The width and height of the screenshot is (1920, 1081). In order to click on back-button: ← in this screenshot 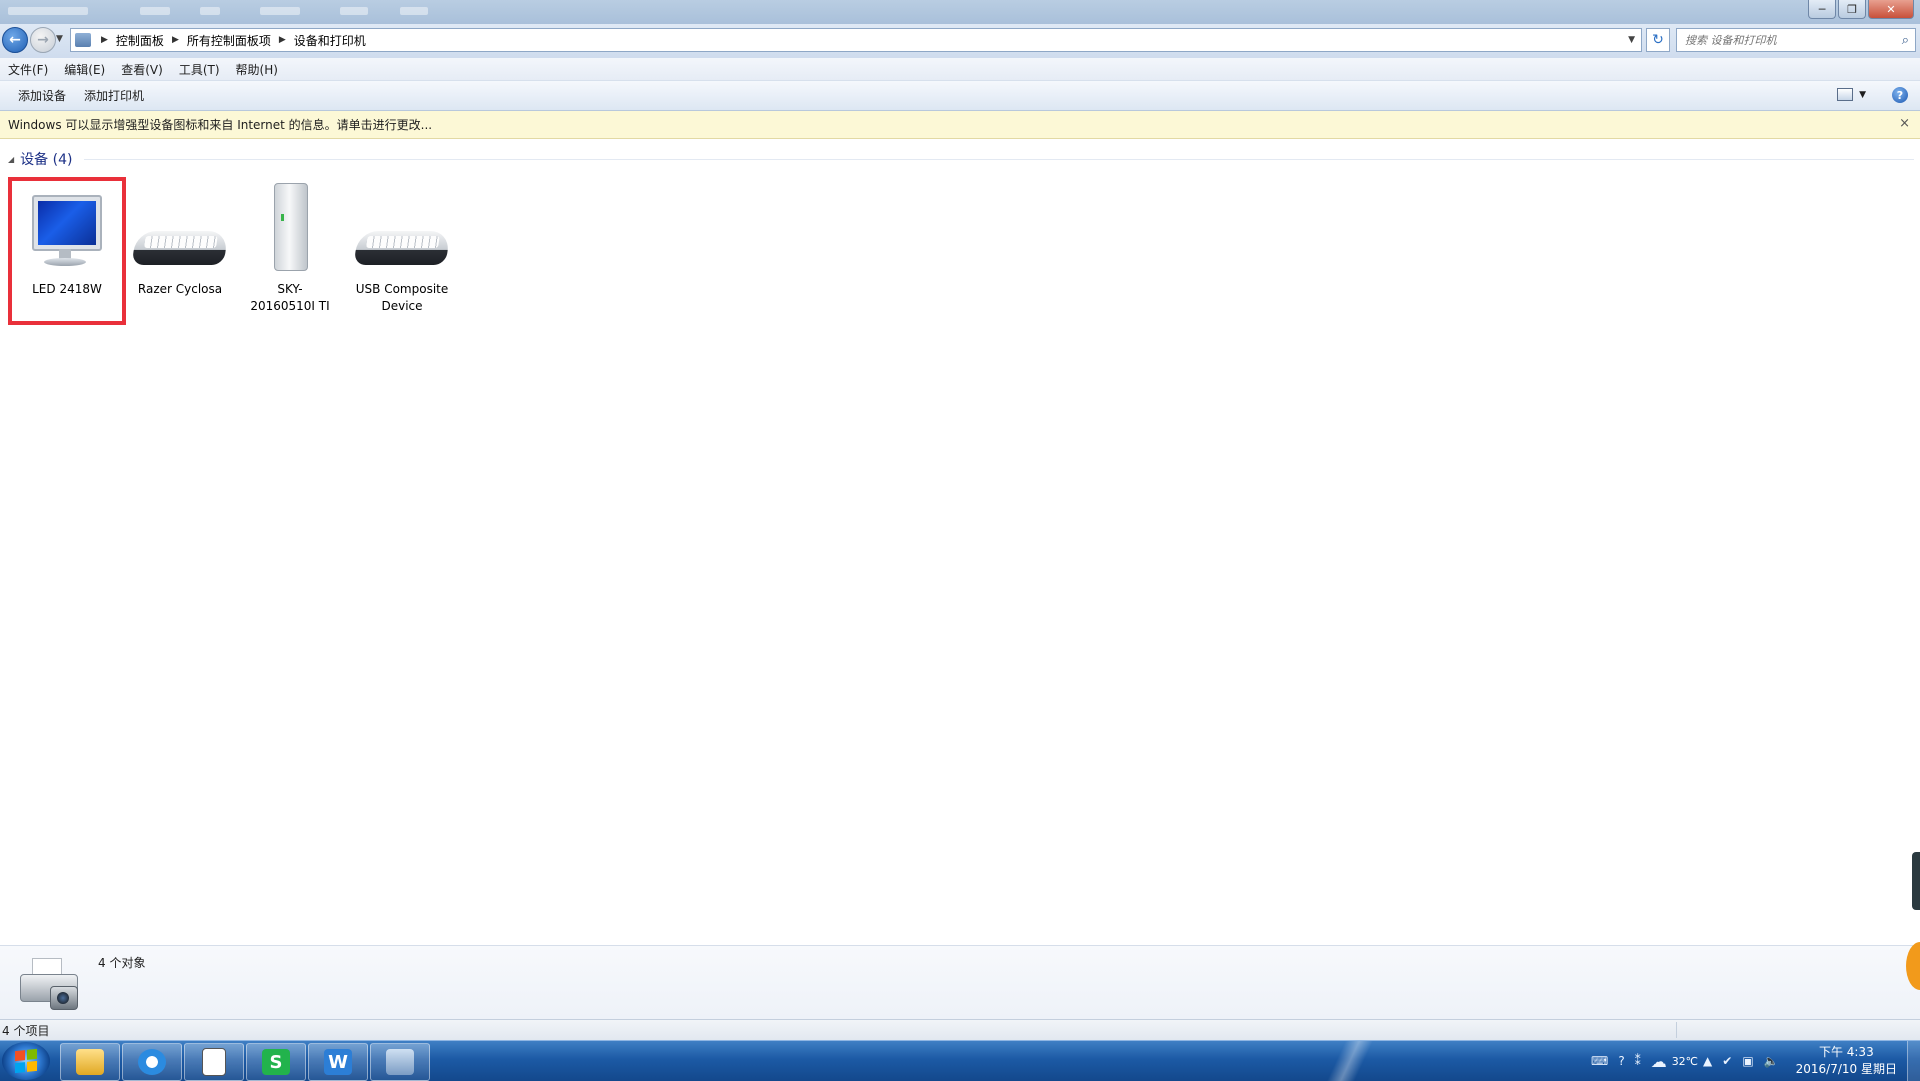, I will do `click(15, 40)`.